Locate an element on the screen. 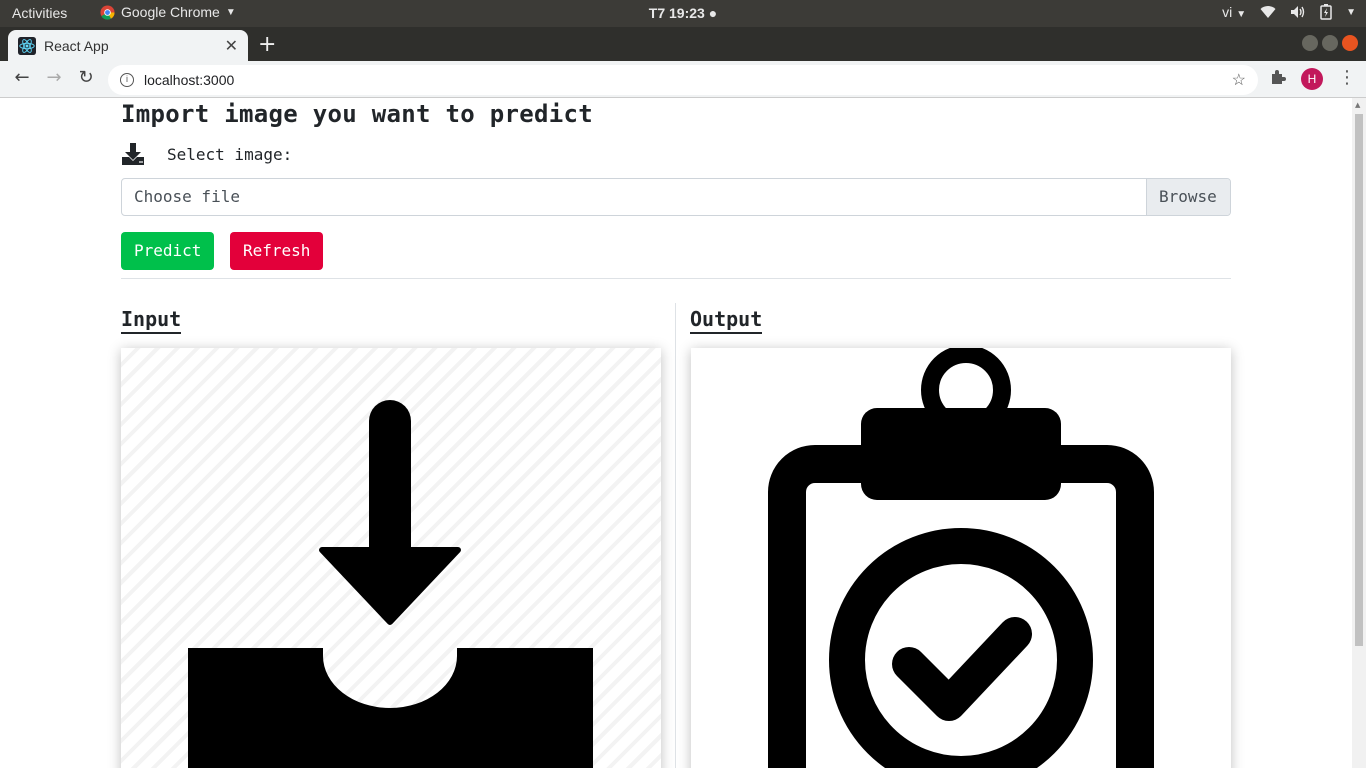 Image resolution: width=1366 pixels, height=768 pixels. tab-title: React App is located at coordinates (76, 45).